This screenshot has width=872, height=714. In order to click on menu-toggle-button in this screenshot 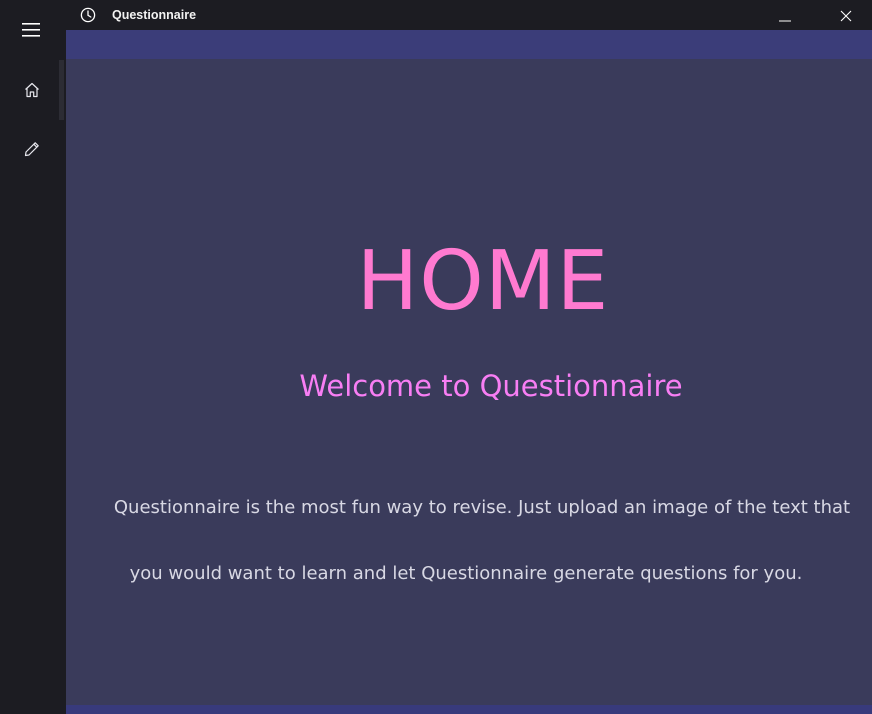, I will do `click(31, 32)`.